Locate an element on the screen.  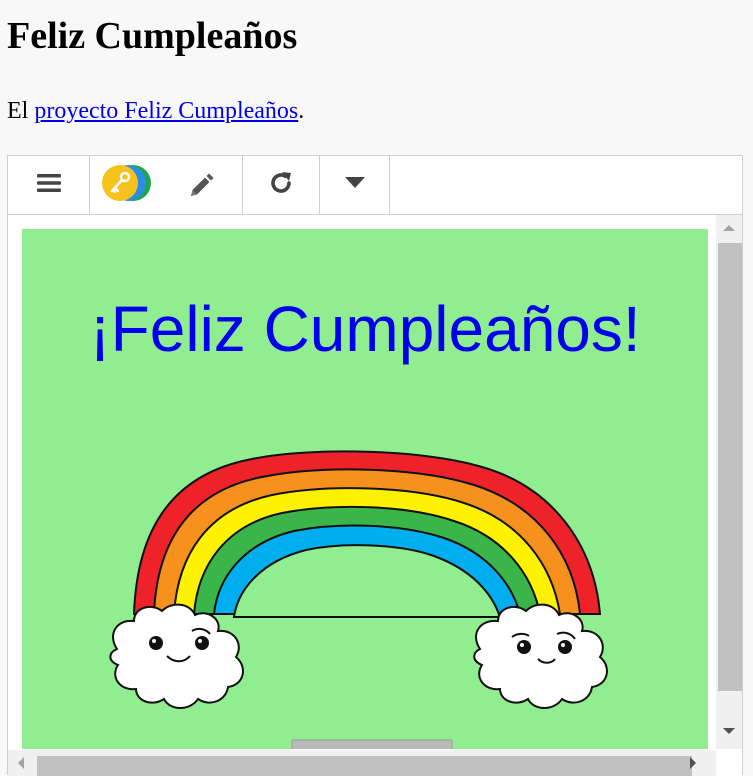
scroll-up-arrow-icon is located at coordinates (729, 228).